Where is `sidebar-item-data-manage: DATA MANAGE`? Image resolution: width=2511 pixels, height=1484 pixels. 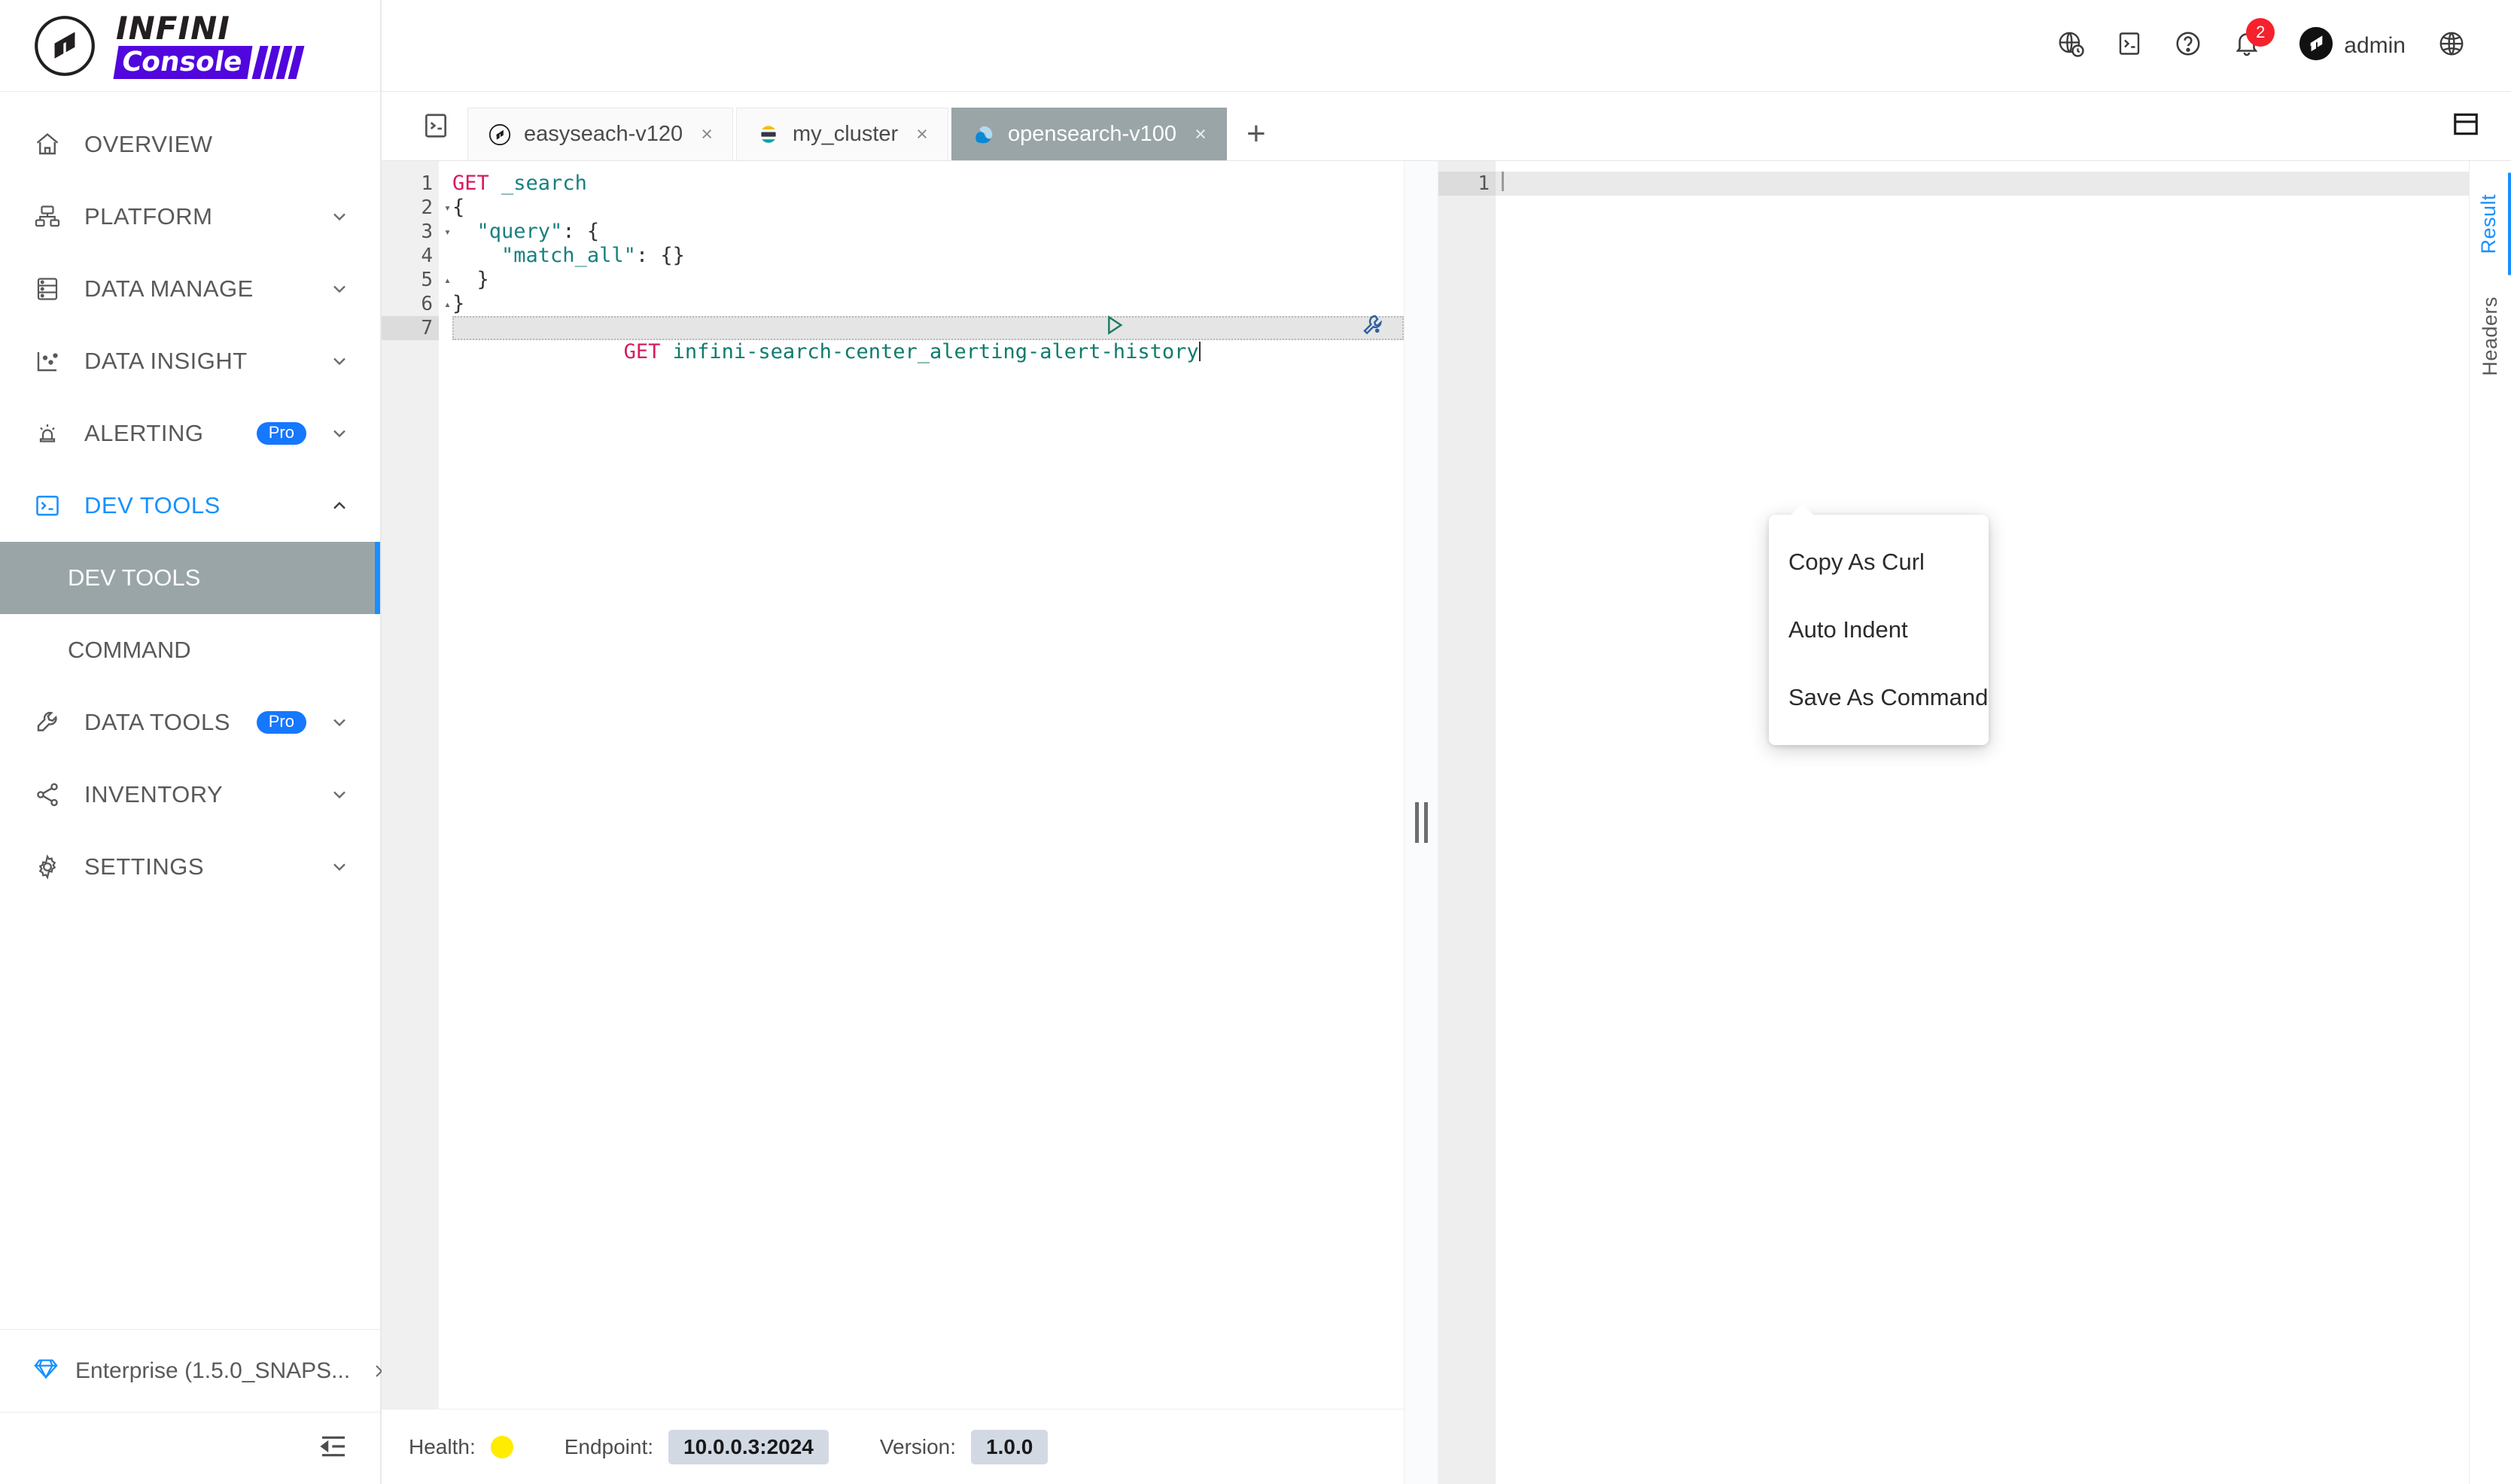 sidebar-item-data-manage: DATA MANAGE is located at coordinates (190, 289).